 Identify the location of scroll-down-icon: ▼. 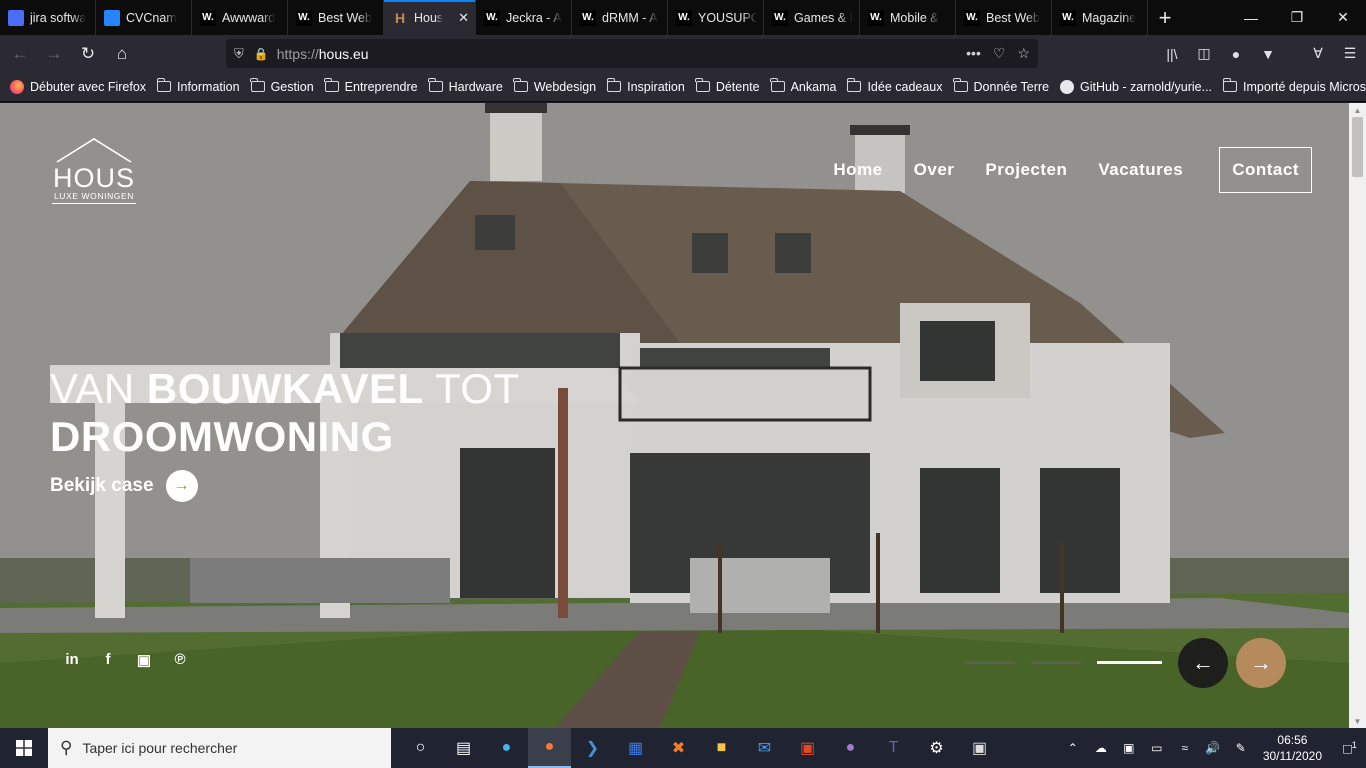
(1357, 721).